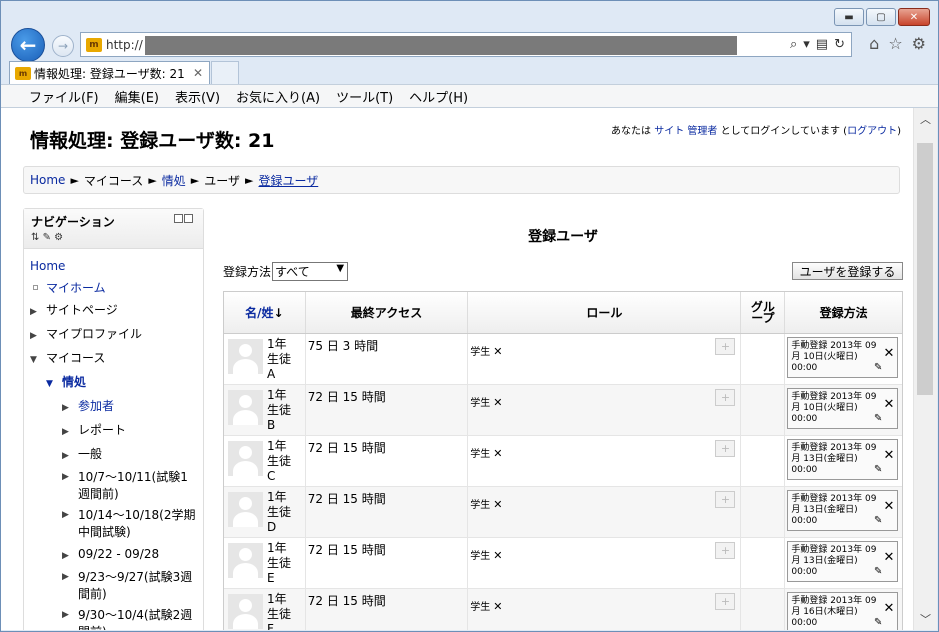  What do you see at coordinates (197, 96) in the screenshot?
I see `menu-view: 表示(V)` at bounding box center [197, 96].